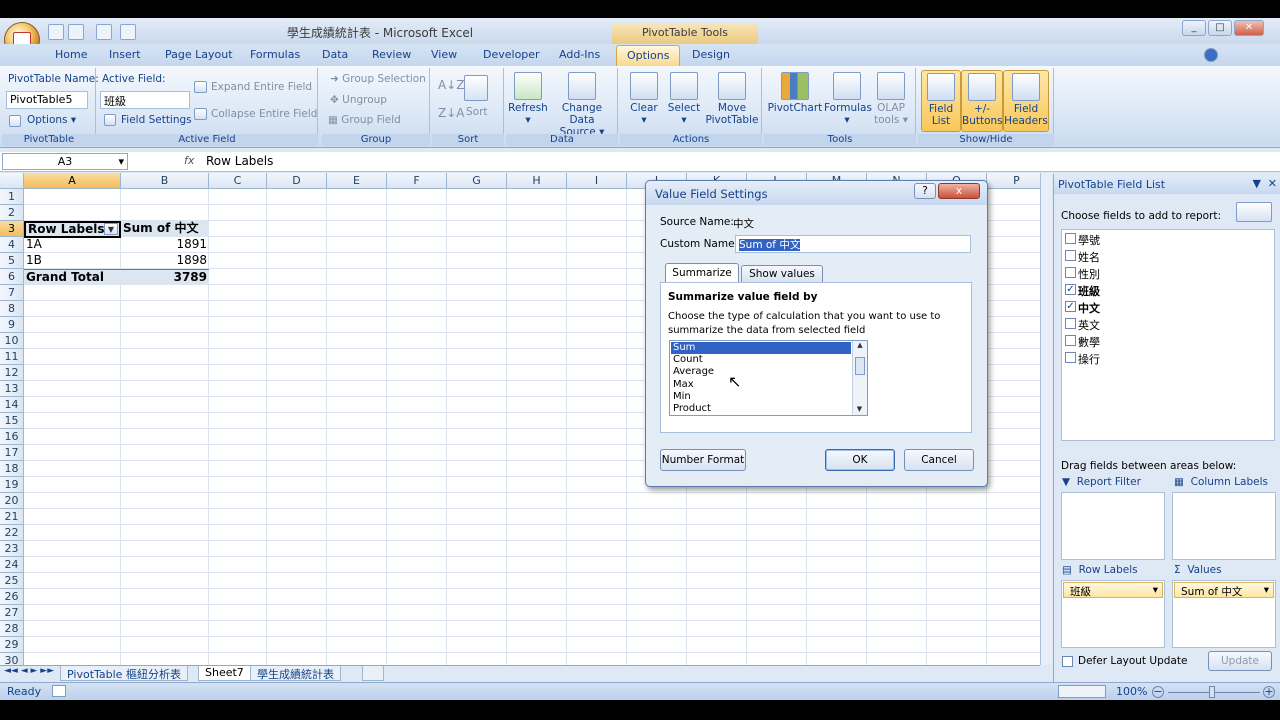  What do you see at coordinates (12, 309) in the screenshot?
I see `row-header-8: 8` at bounding box center [12, 309].